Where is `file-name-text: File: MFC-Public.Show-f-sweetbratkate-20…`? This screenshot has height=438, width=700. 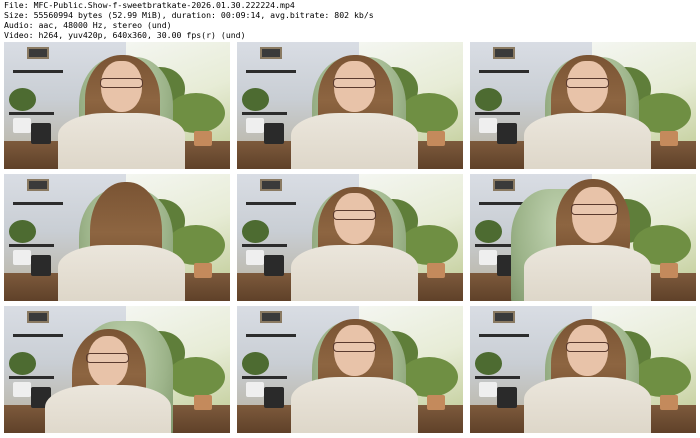 file-name-text: File: MFC-Public.Show-f-sweetbratkate-20… is located at coordinates (149, 5).